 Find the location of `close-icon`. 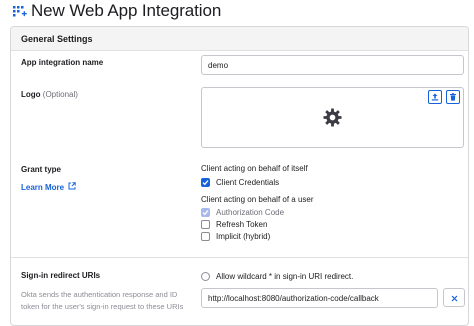

close-icon is located at coordinates (454, 298).